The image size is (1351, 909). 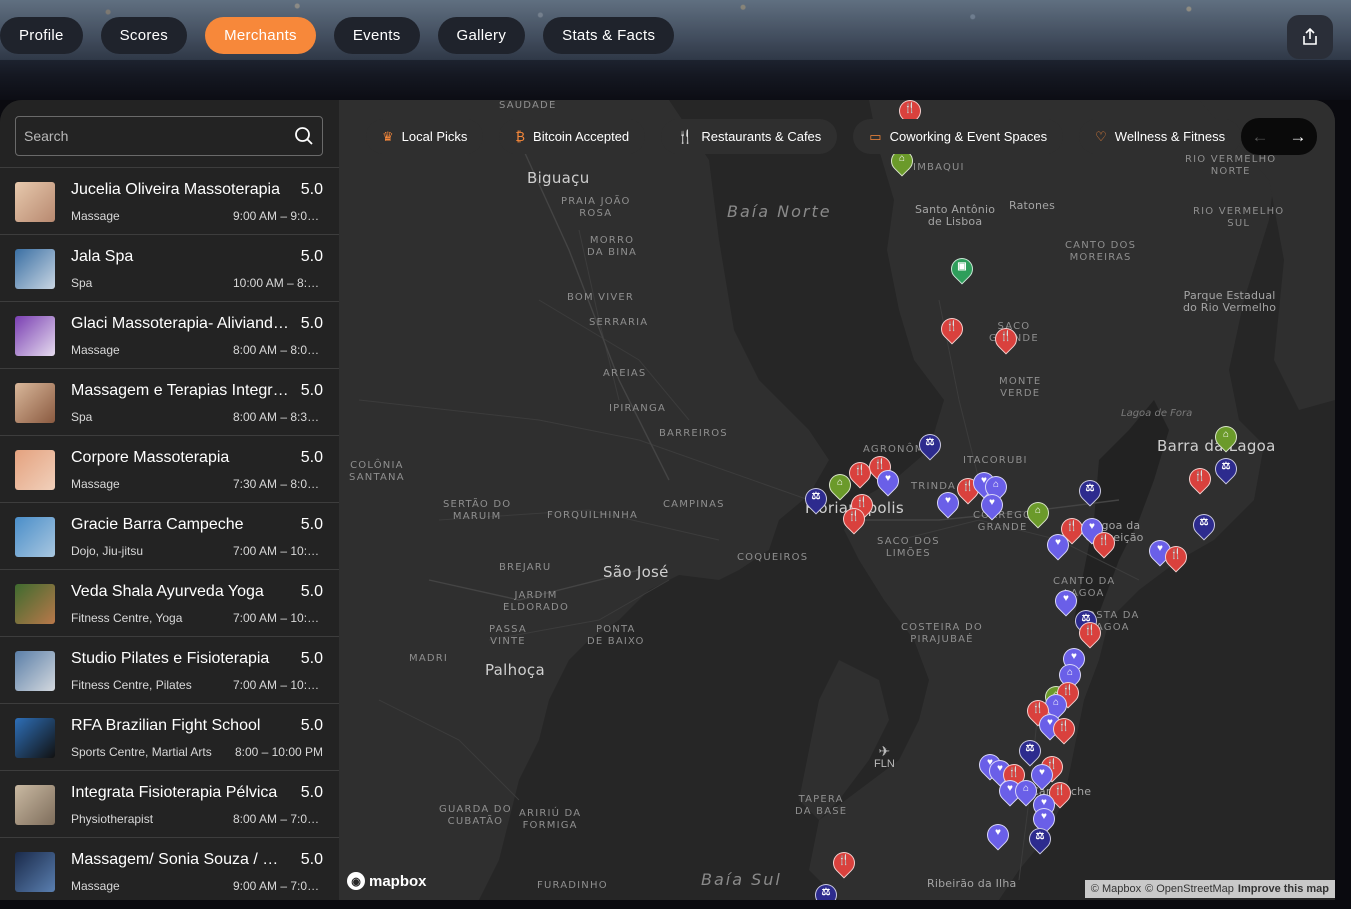 I want to click on filter-chip-local-picks: ♛ Local Picks, so click(x=425, y=136).